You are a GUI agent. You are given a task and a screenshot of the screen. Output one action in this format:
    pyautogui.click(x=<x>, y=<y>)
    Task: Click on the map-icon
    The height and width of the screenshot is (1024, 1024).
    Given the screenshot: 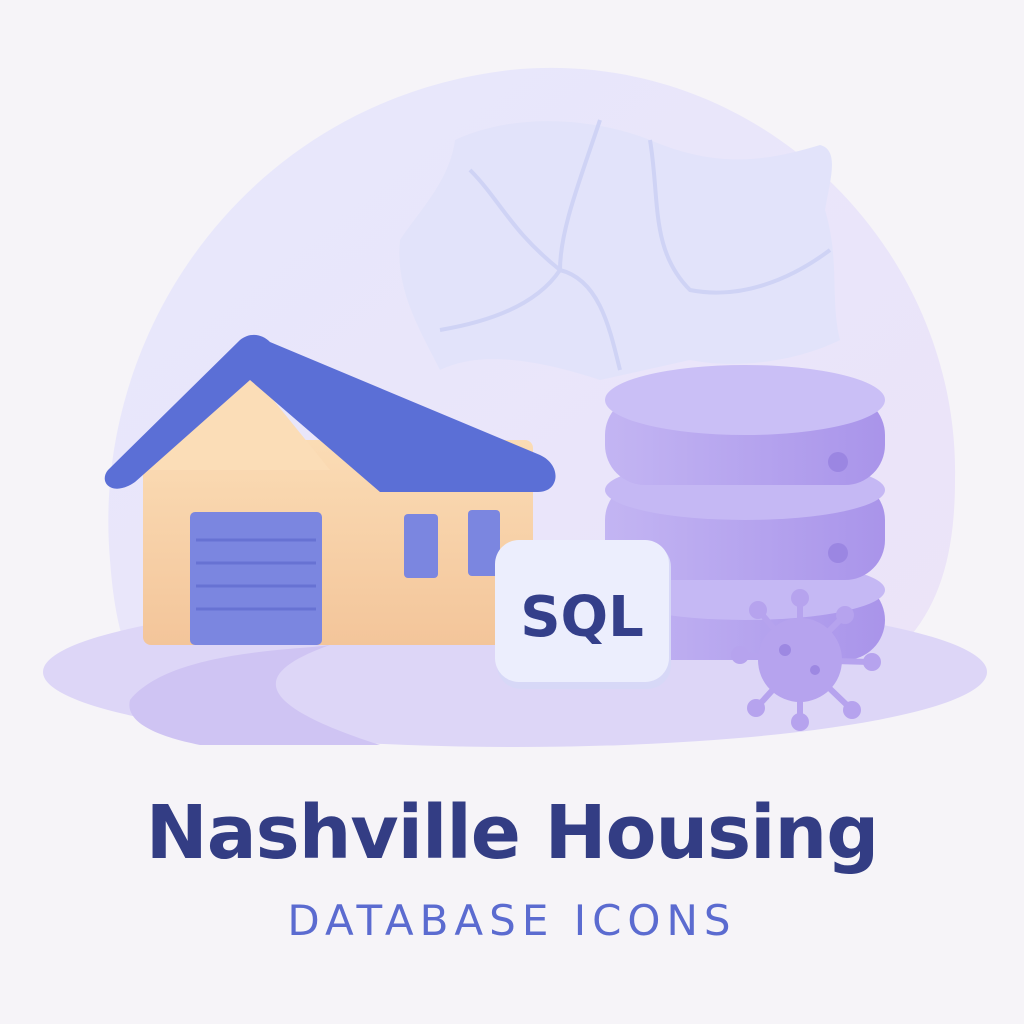 What is the action you would take?
    pyautogui.click(x=619, y=249)
    